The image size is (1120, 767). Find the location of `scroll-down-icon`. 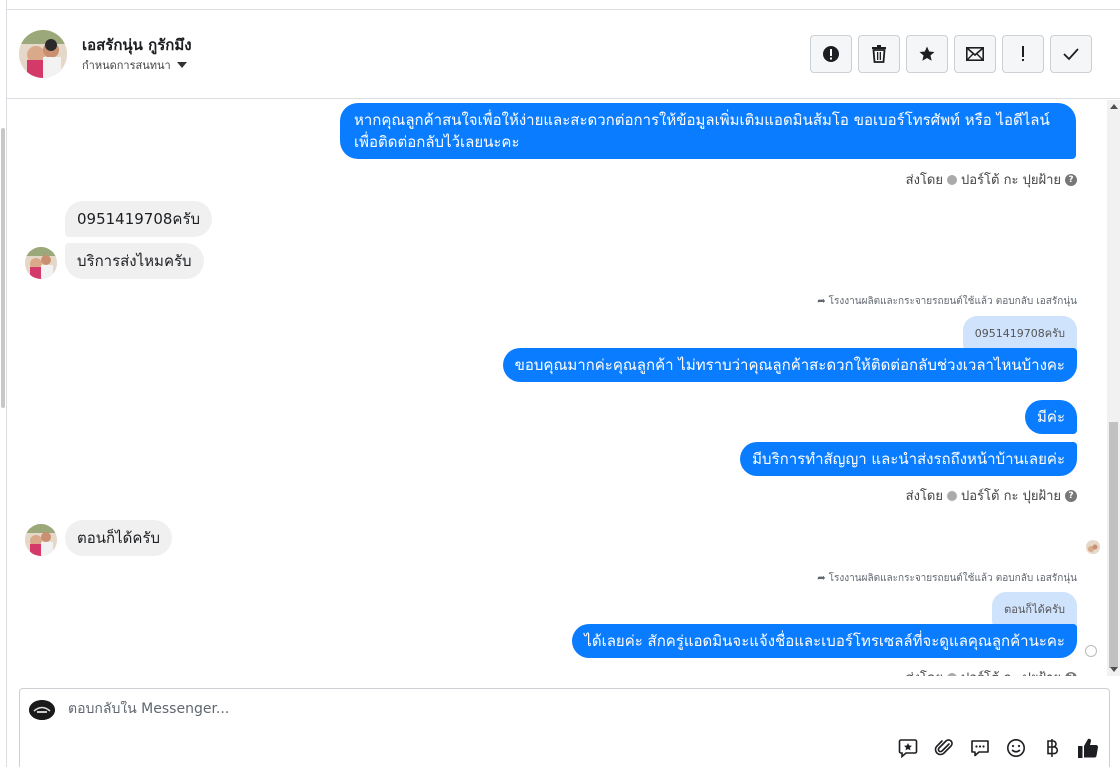

scroll-down-icon is located at coordinates (1114, 669).